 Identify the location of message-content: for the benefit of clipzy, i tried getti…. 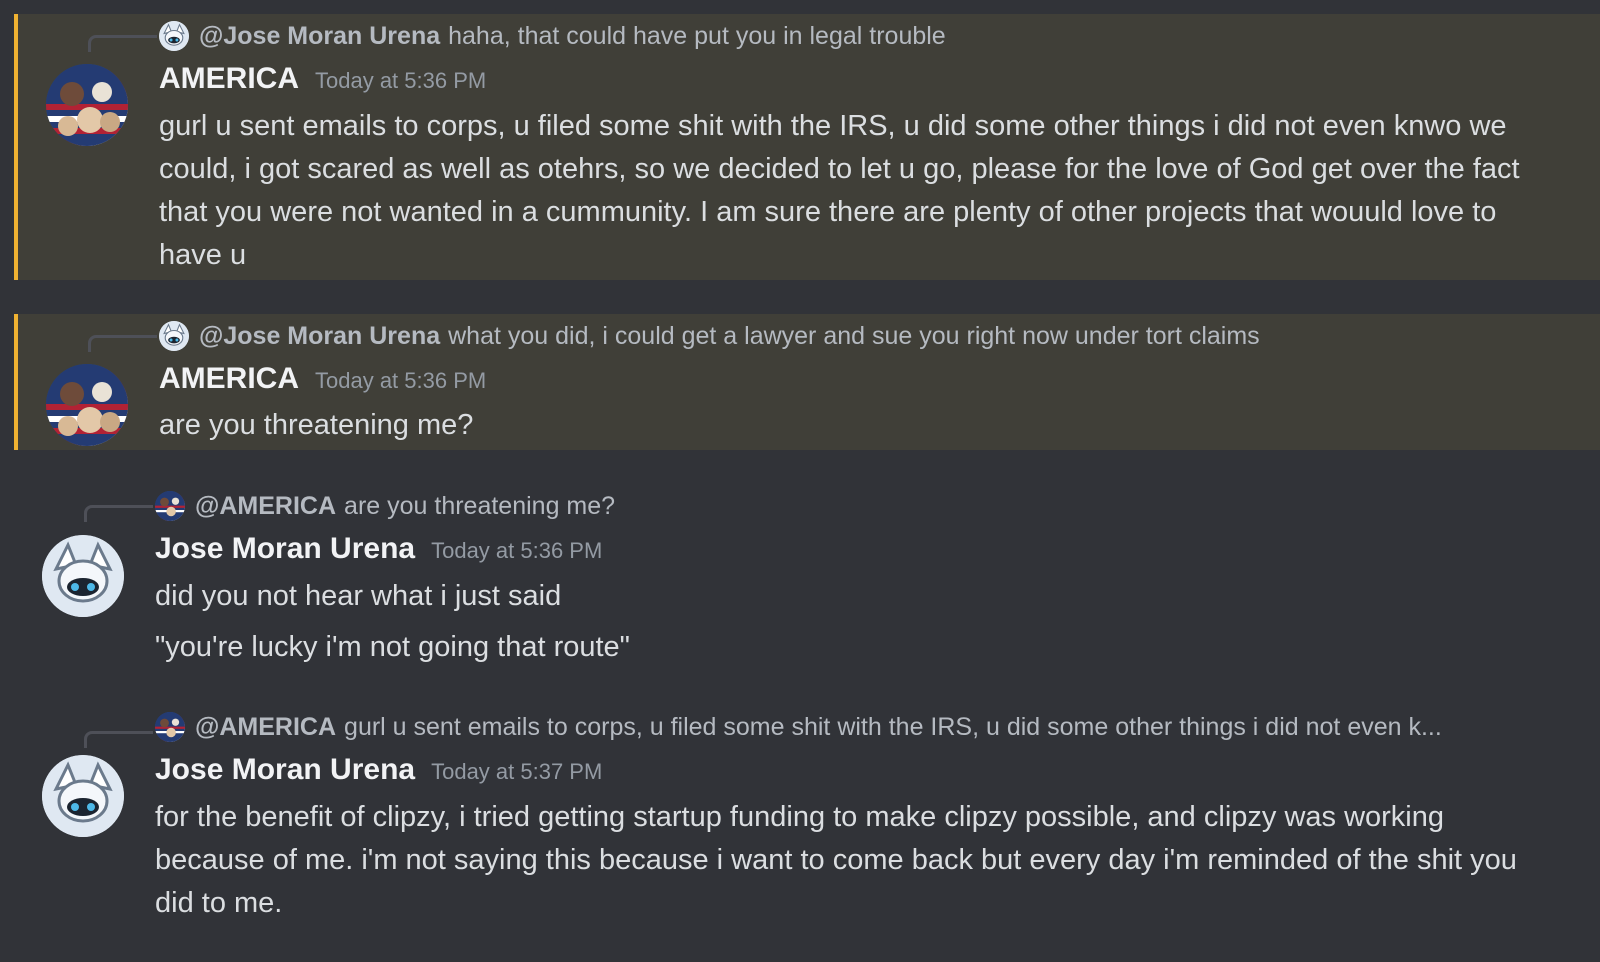
(837, 860).